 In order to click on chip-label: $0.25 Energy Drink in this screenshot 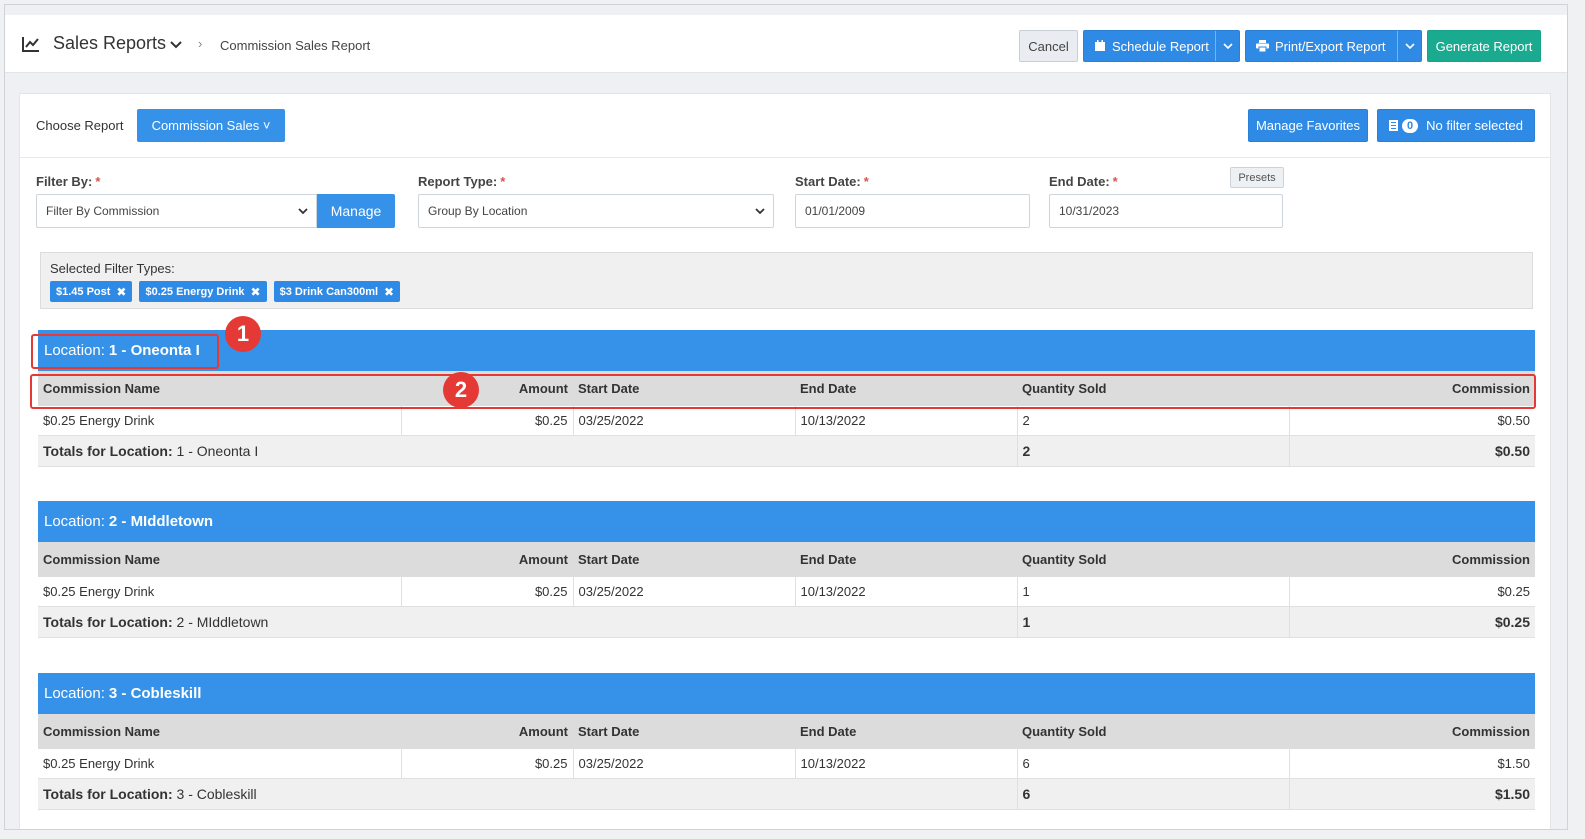, I will do `click(195, 291)`.